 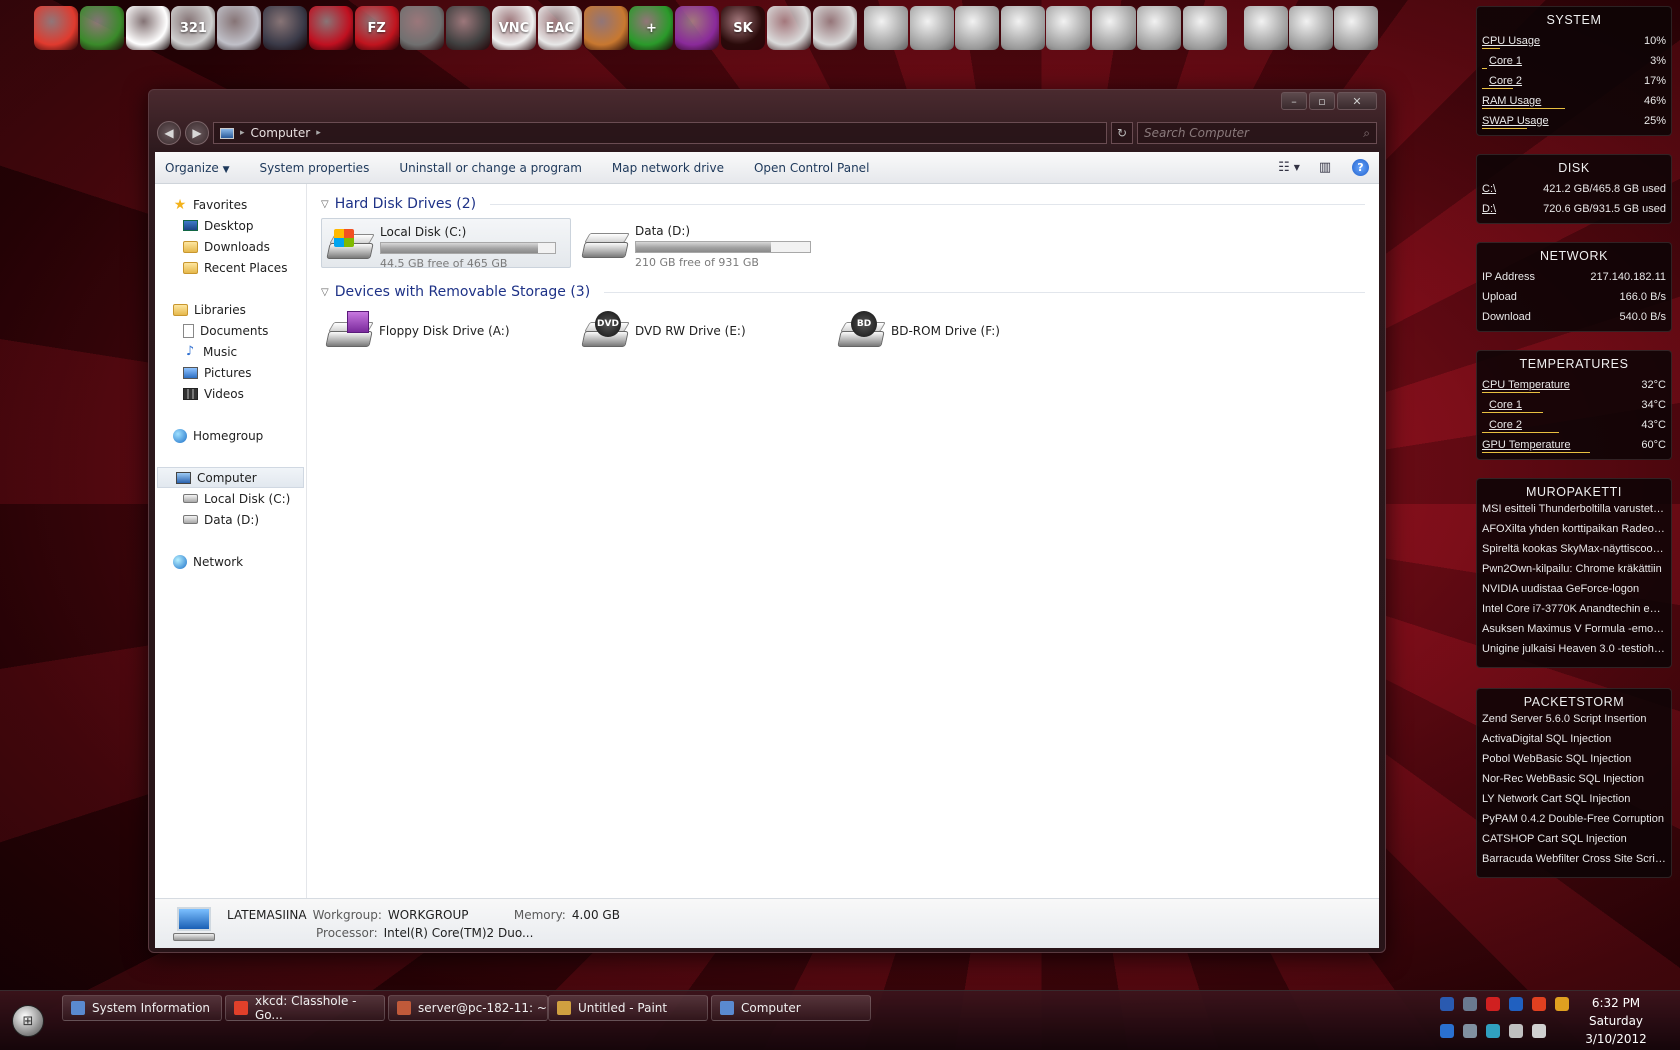 I want to click on close-button: ✕, so click(x=1357, y=101).